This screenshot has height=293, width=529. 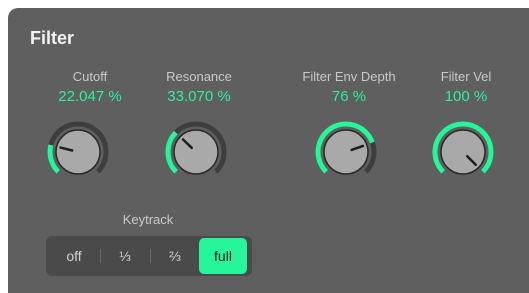 I want to click on filter-vel-label: Filter Vel, so click(x=466, y=76).